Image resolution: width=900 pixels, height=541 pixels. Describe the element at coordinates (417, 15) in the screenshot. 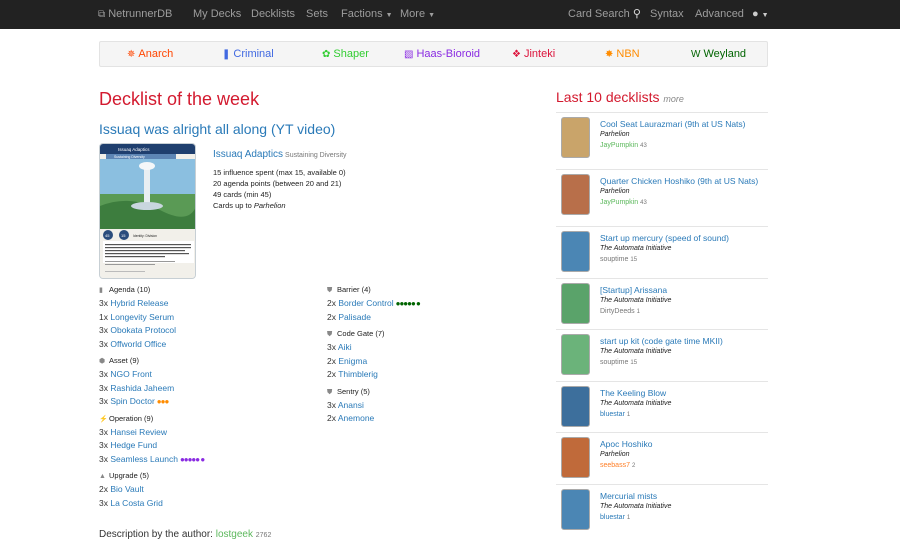

I see `nav-more-dropdown: More ▼` at that location.